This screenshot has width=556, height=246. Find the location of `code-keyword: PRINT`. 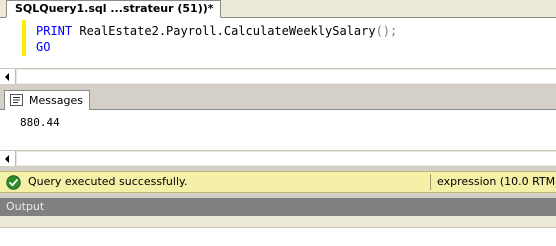

code-keyword: PRINT is located at coordinates (54, 31).